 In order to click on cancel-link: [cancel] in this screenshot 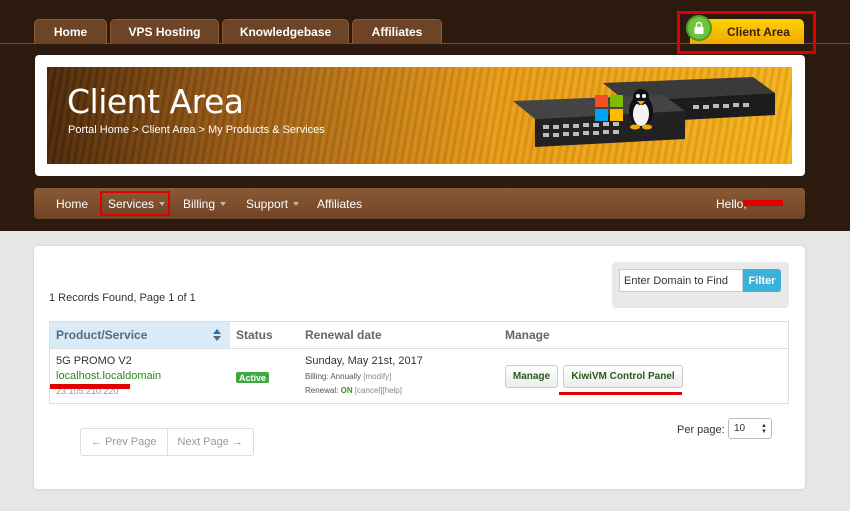, I will do `click(369, 390)`.